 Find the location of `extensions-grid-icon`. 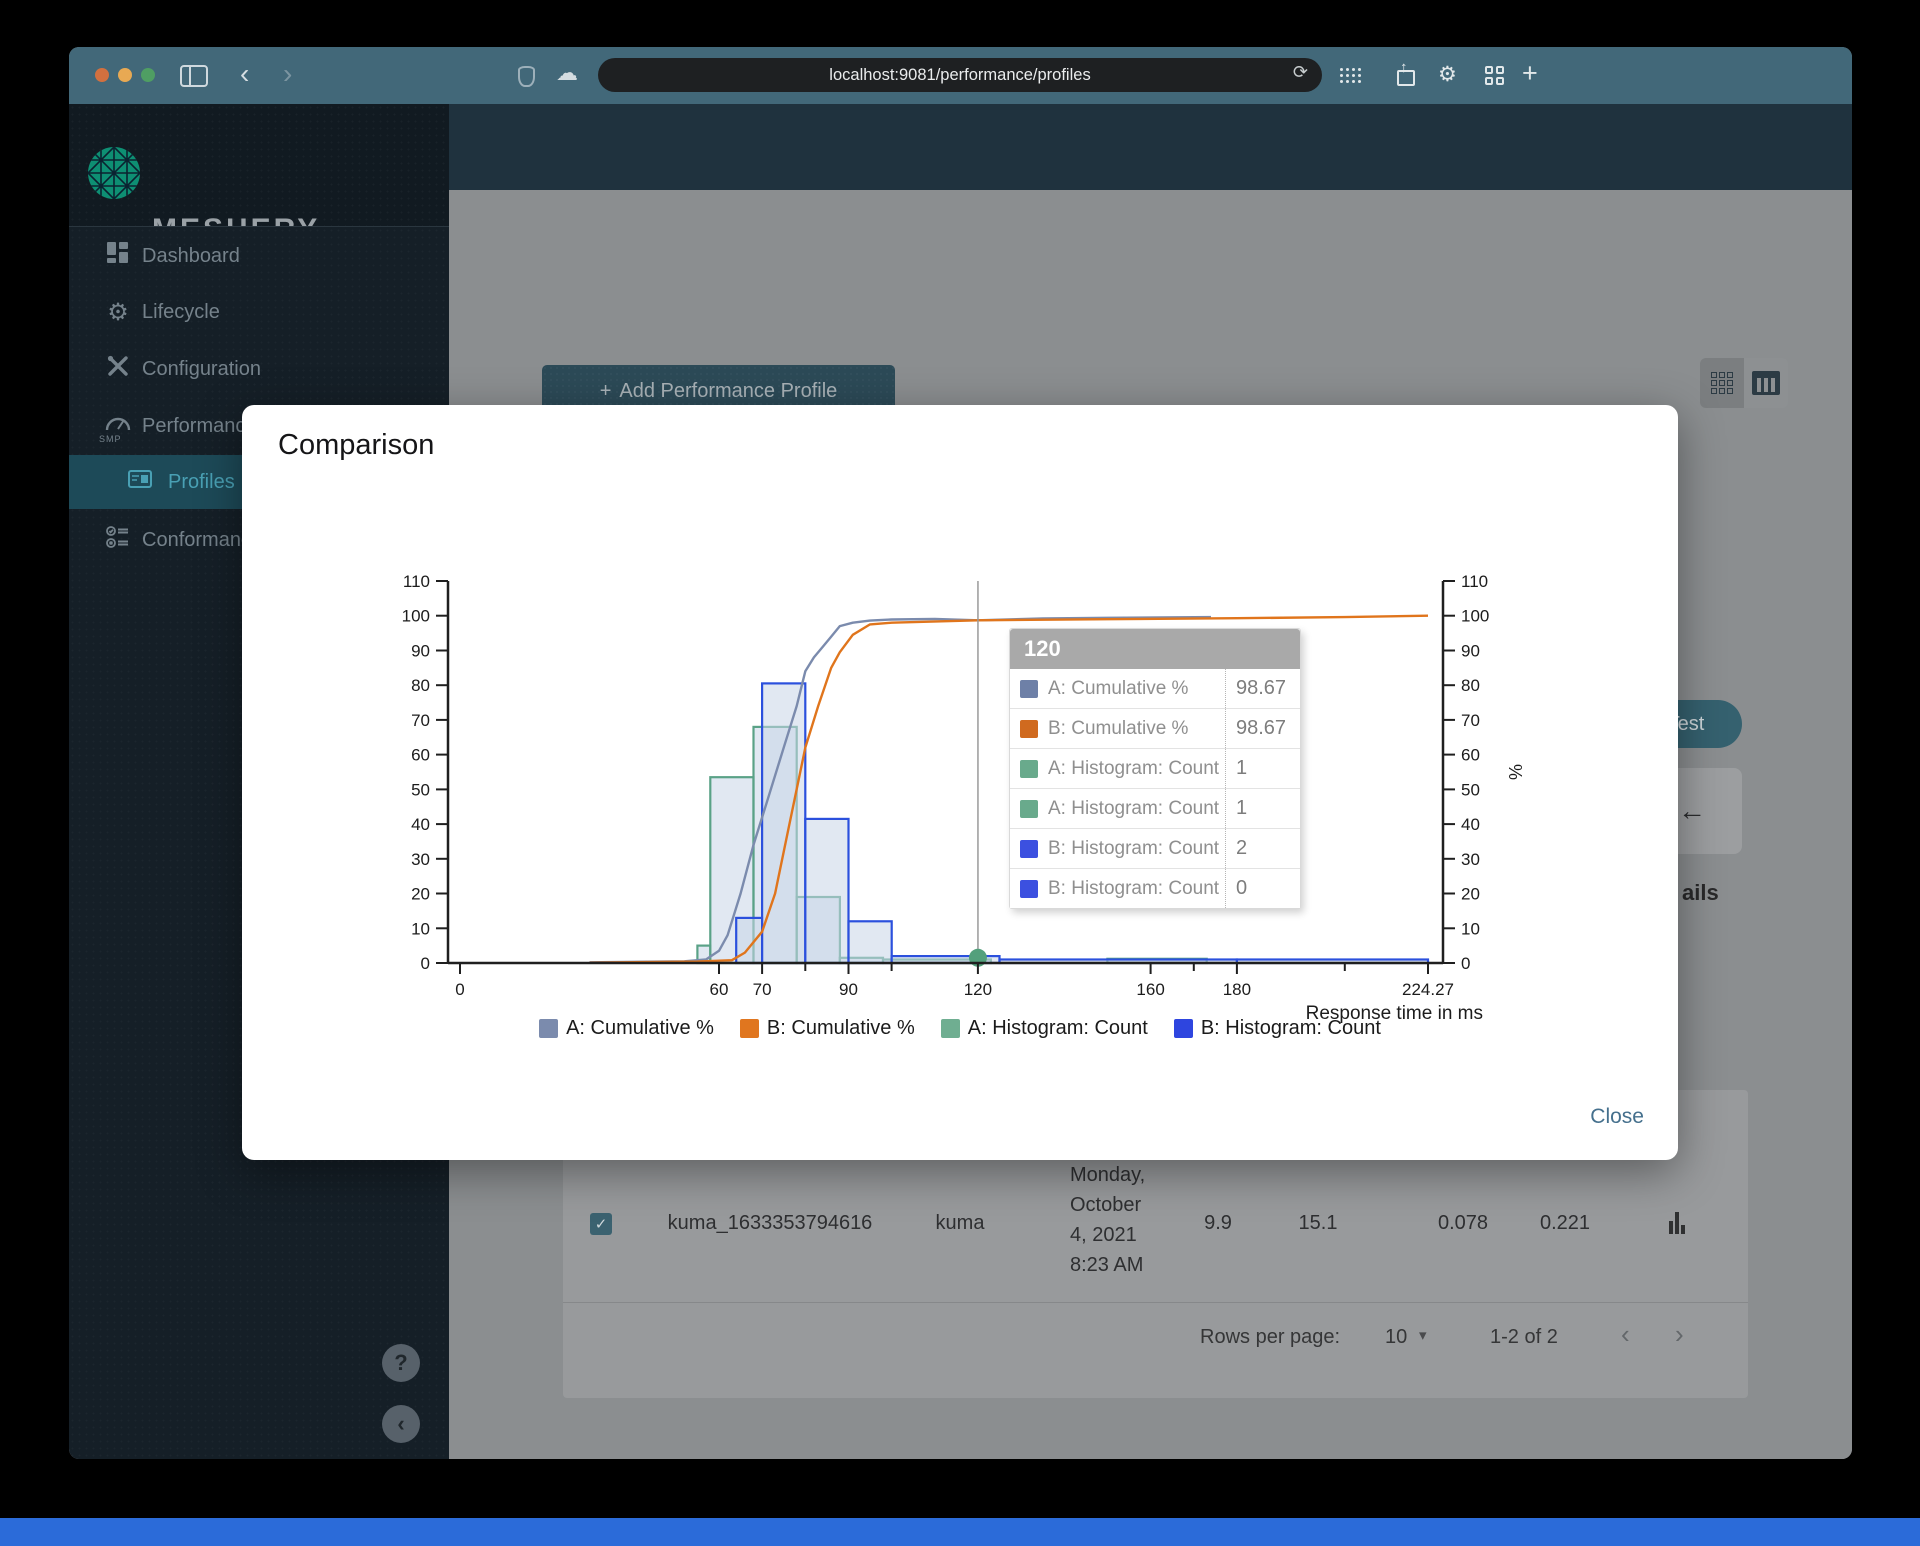

extensions-grid-icon is located at coordinates (1351, 76).